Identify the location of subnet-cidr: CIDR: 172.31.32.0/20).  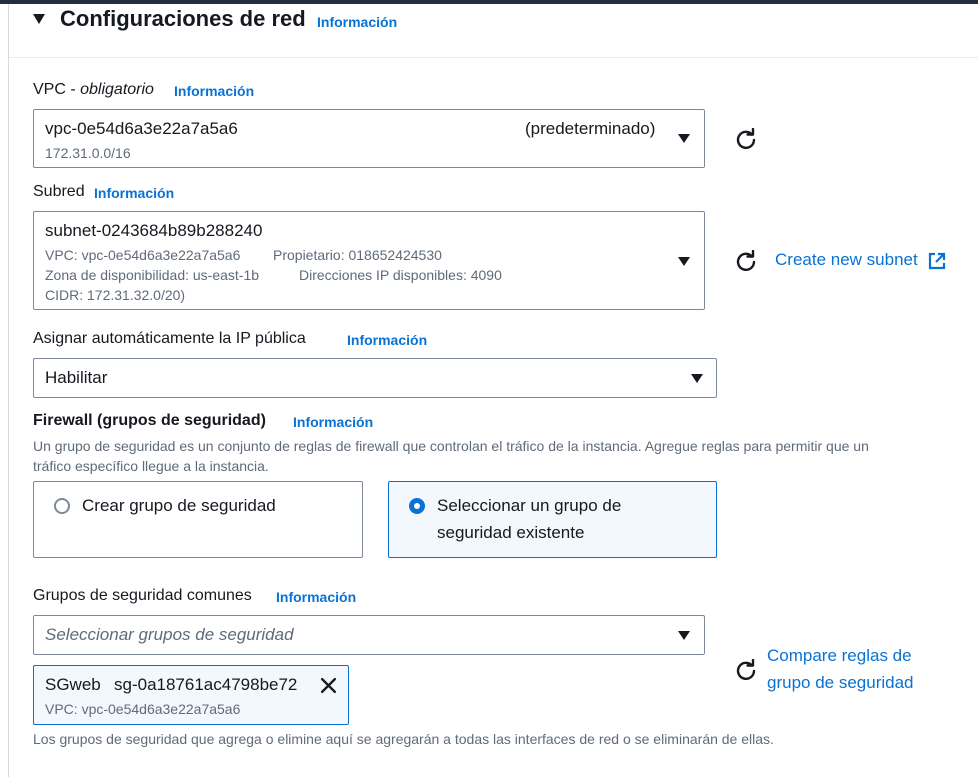
(115, 295).